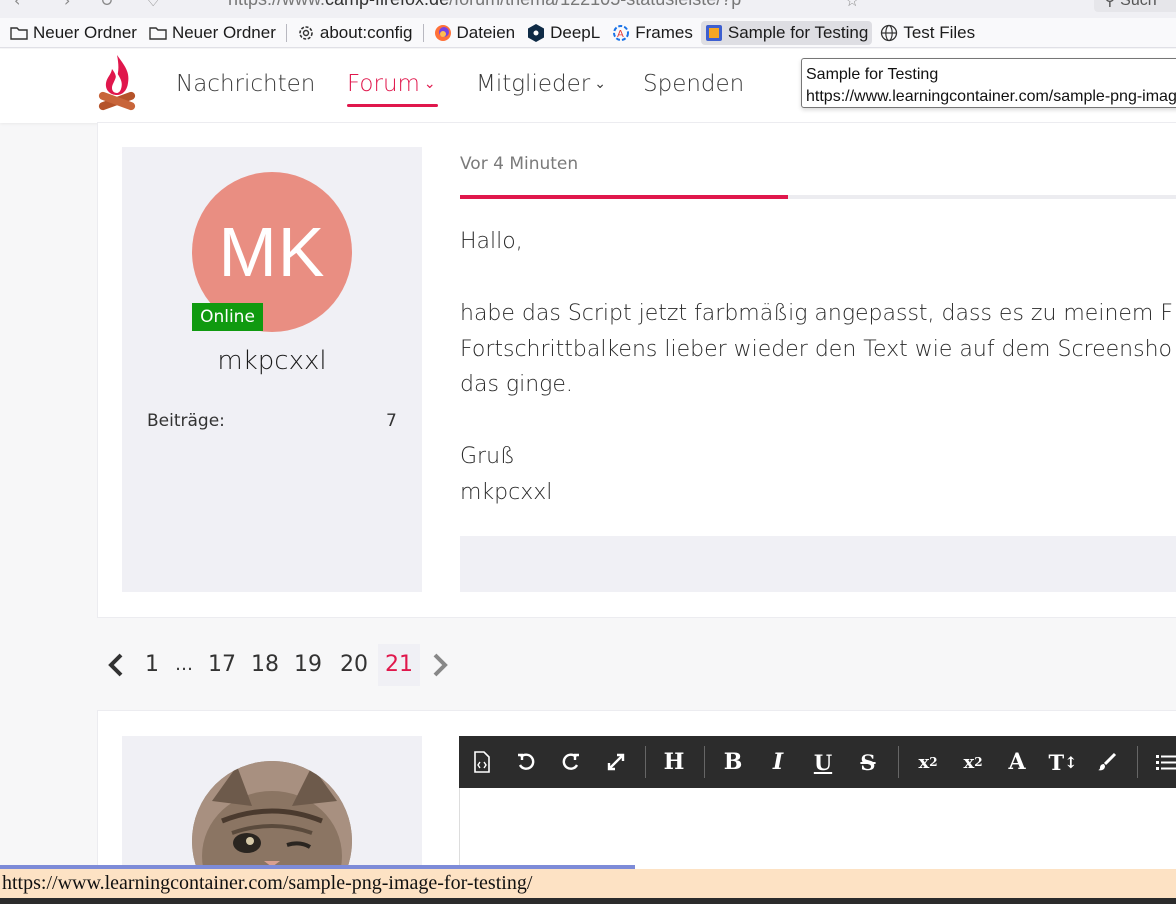  Describe the element at coordinates (526, 762) in the screenshot. I see `undo-icon` at that location.